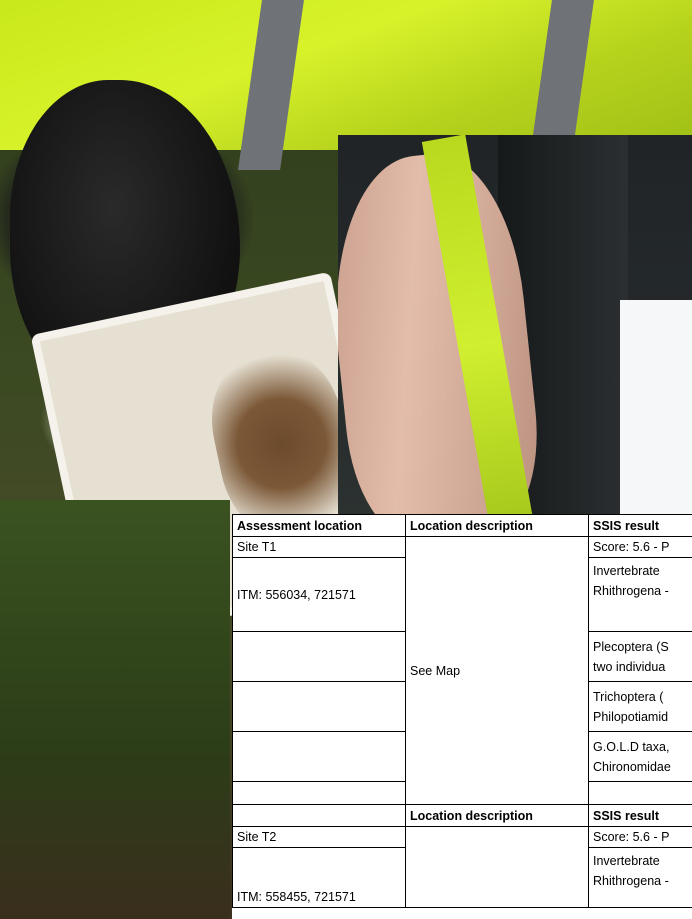  What do you see at coordinates (319, 594) in the screenshot?
I see `site-itm: ITM: 556034, 721571` at bounding box center [319, 594].